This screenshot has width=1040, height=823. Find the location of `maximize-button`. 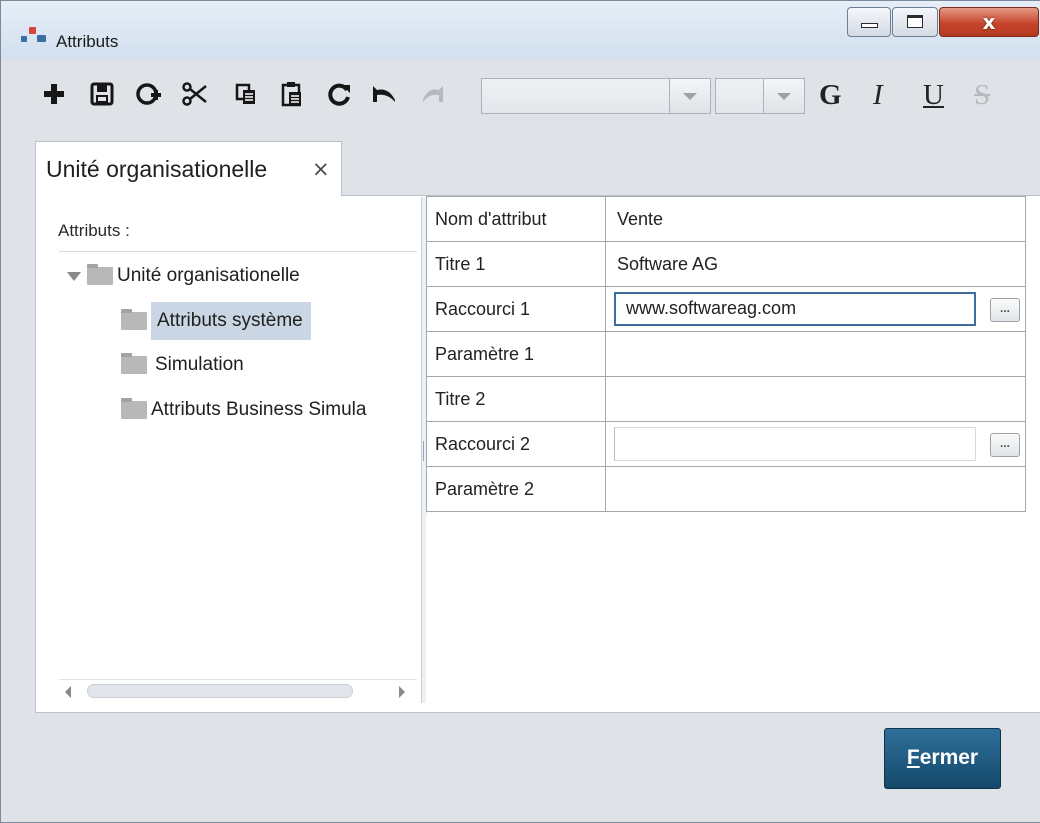

maximize-button is located at coordinates (915, 22).